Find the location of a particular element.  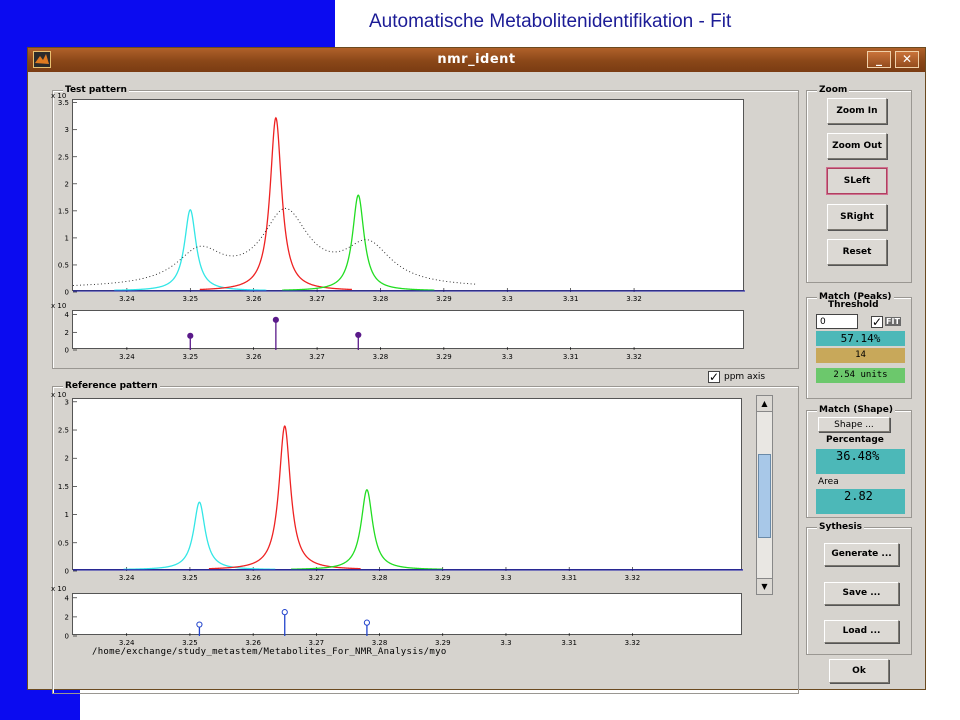

shape-area-readout: 2.82 is located at coordinates (860, 501).